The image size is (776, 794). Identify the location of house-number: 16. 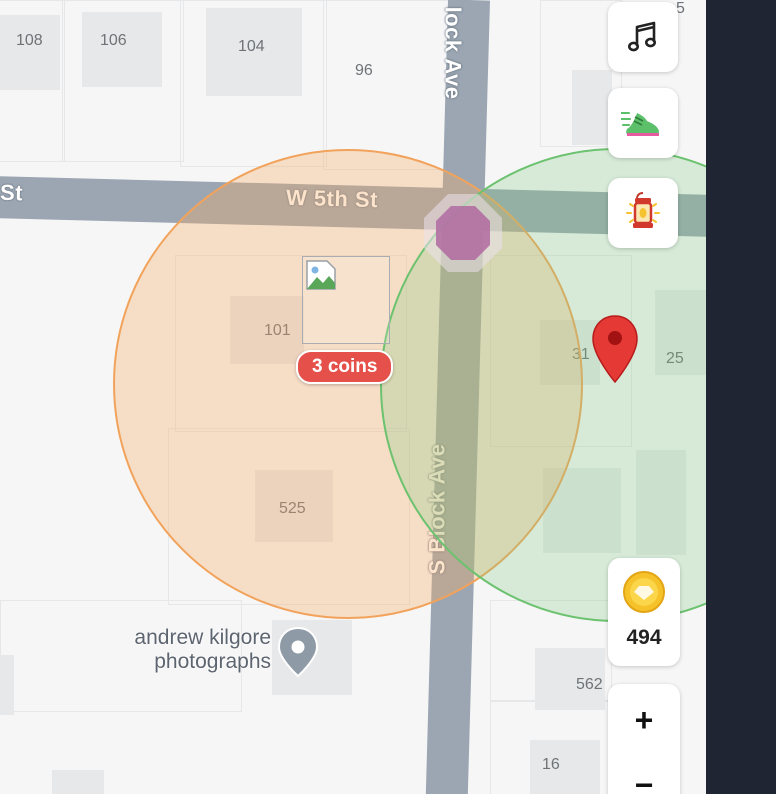
(551, 764).